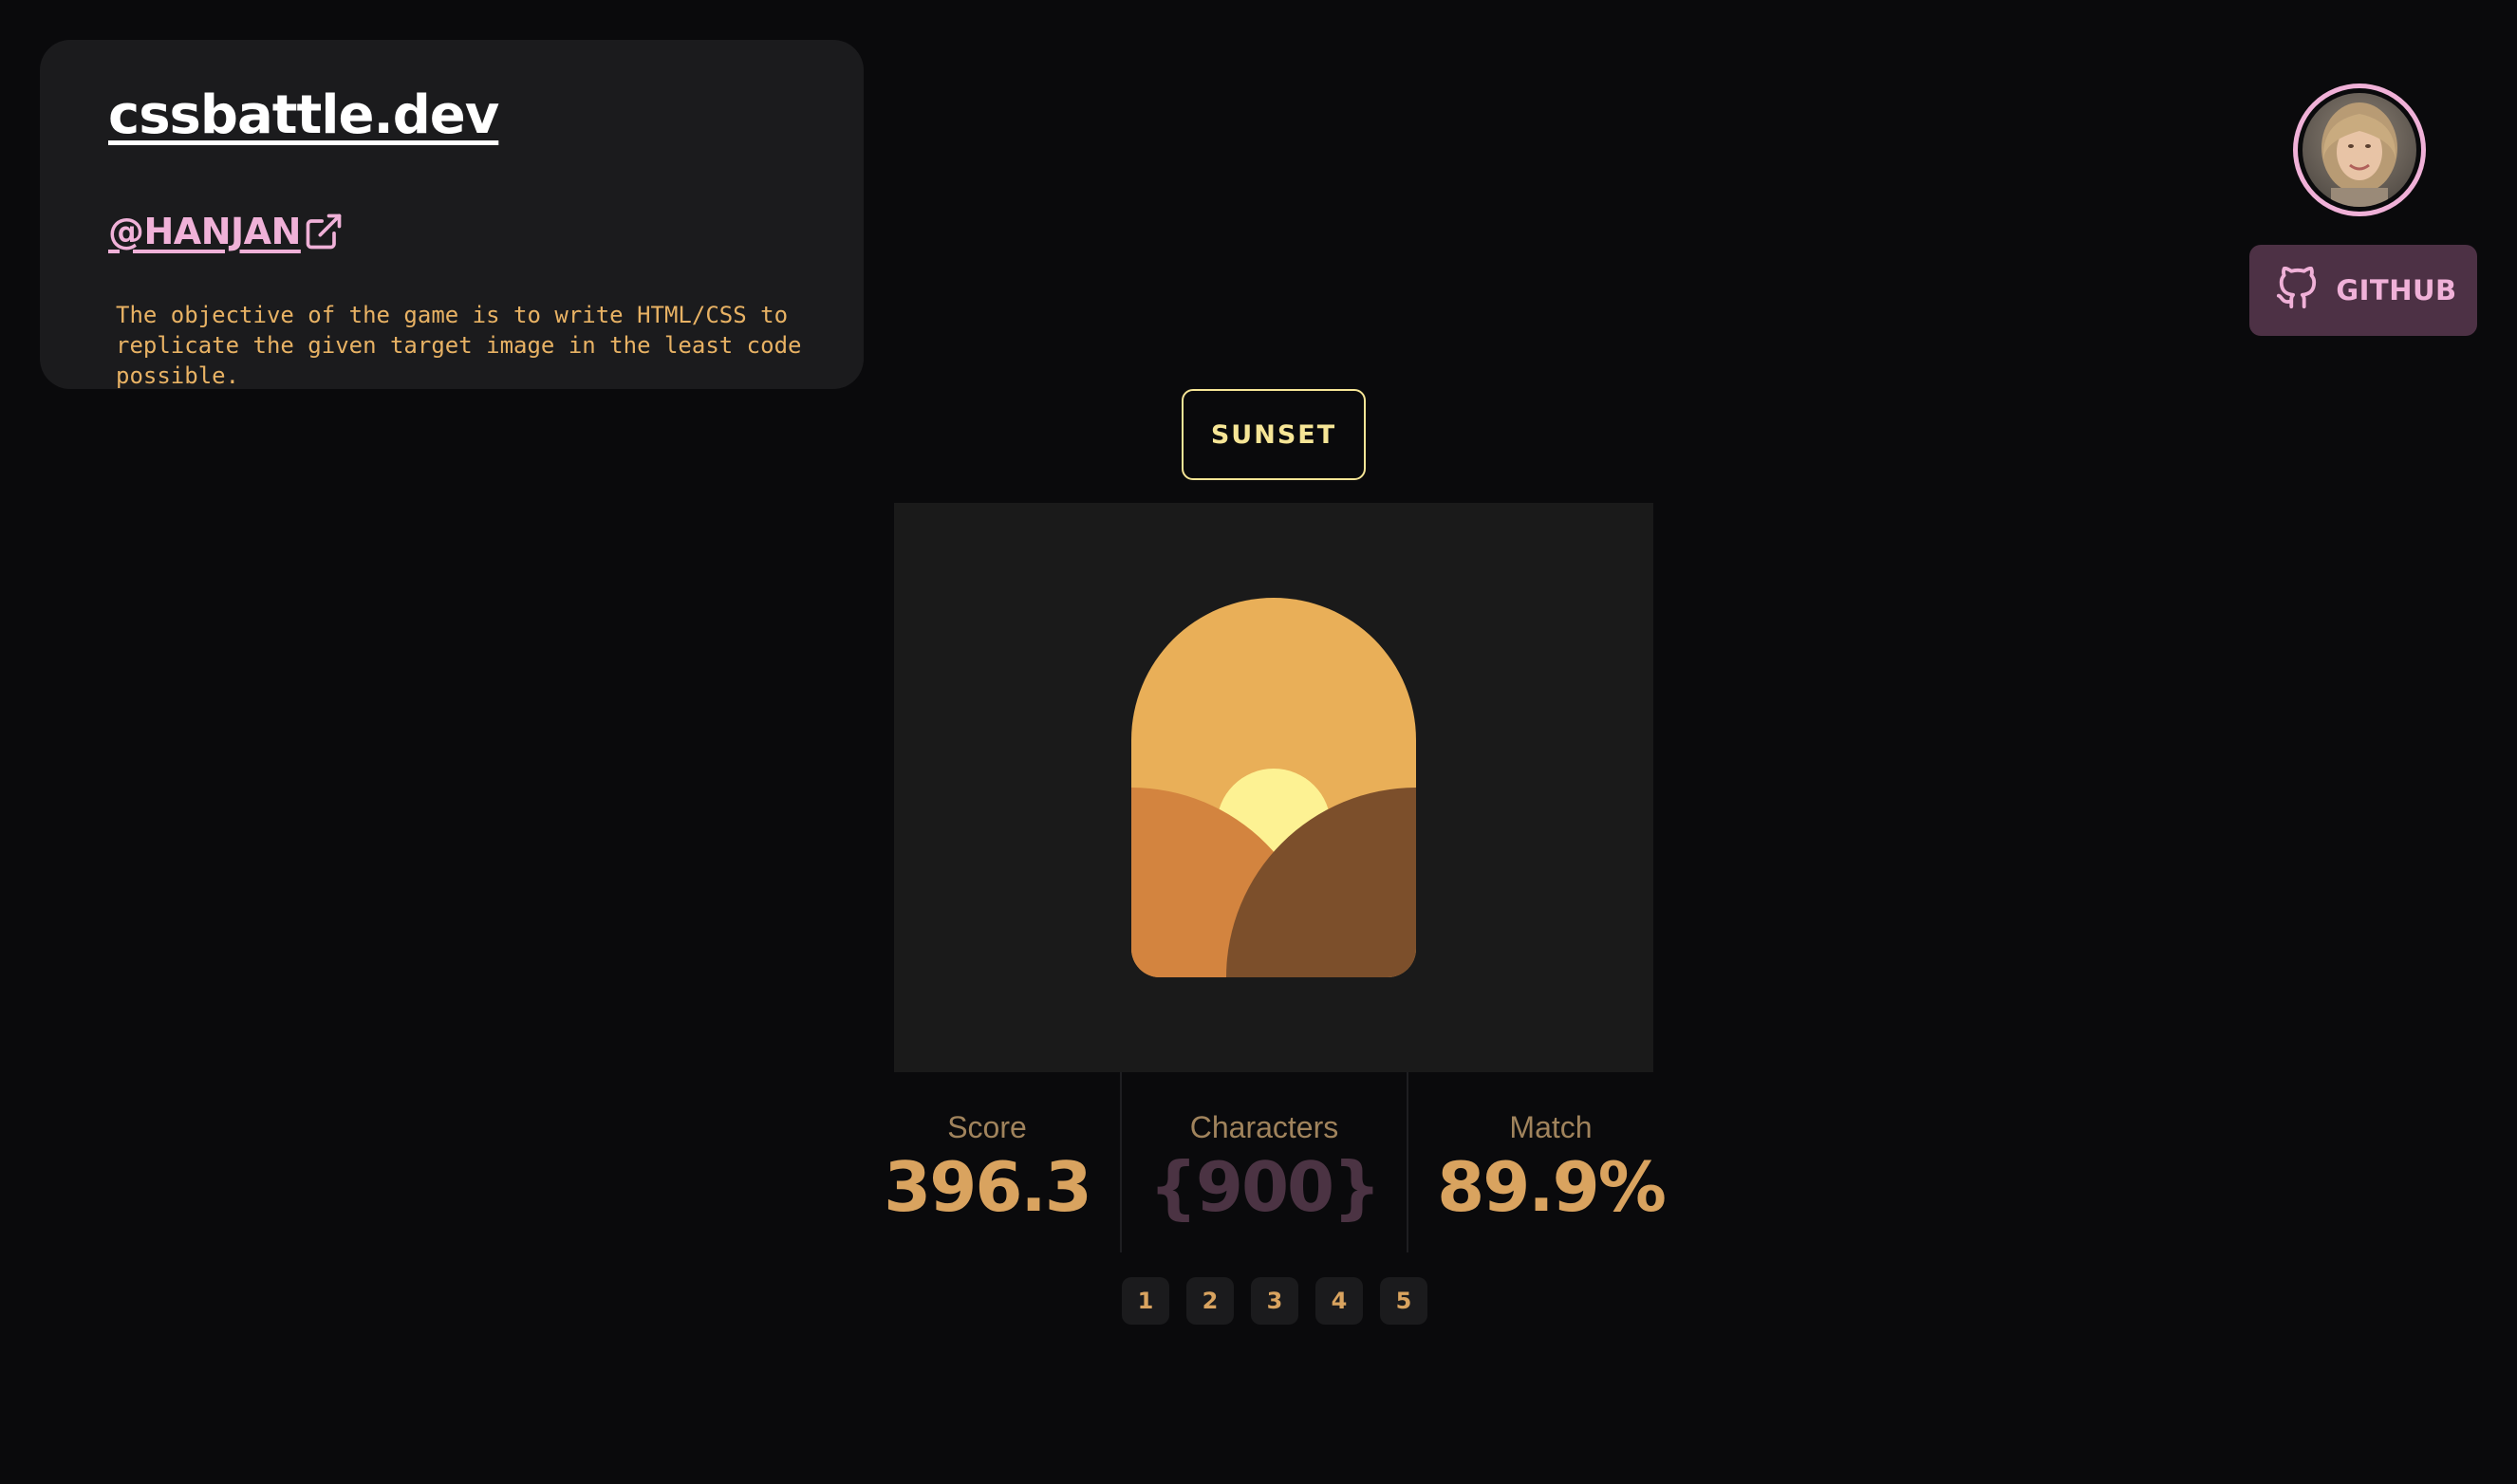 This screenshot has width=2517, height=1484. I want to click on avatar, so click(2359, 149).